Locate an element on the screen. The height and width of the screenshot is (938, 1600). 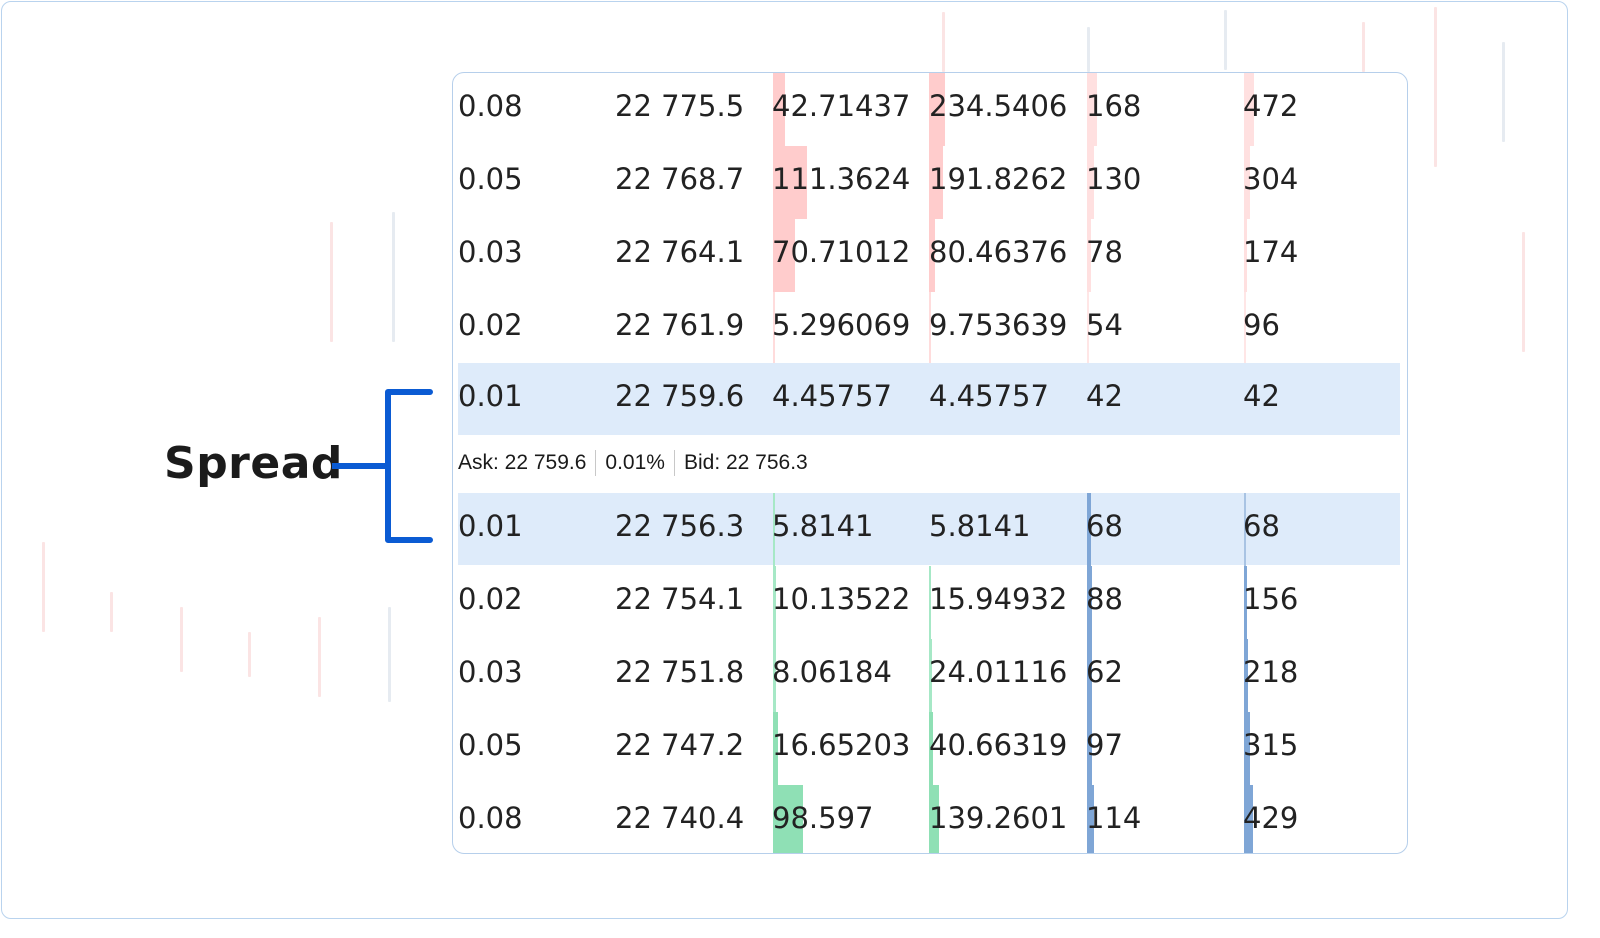
order-book-row-ask: 0.08 22 775.5 42.71437 234.5406 168 472 is located at coordinates (929, 109).